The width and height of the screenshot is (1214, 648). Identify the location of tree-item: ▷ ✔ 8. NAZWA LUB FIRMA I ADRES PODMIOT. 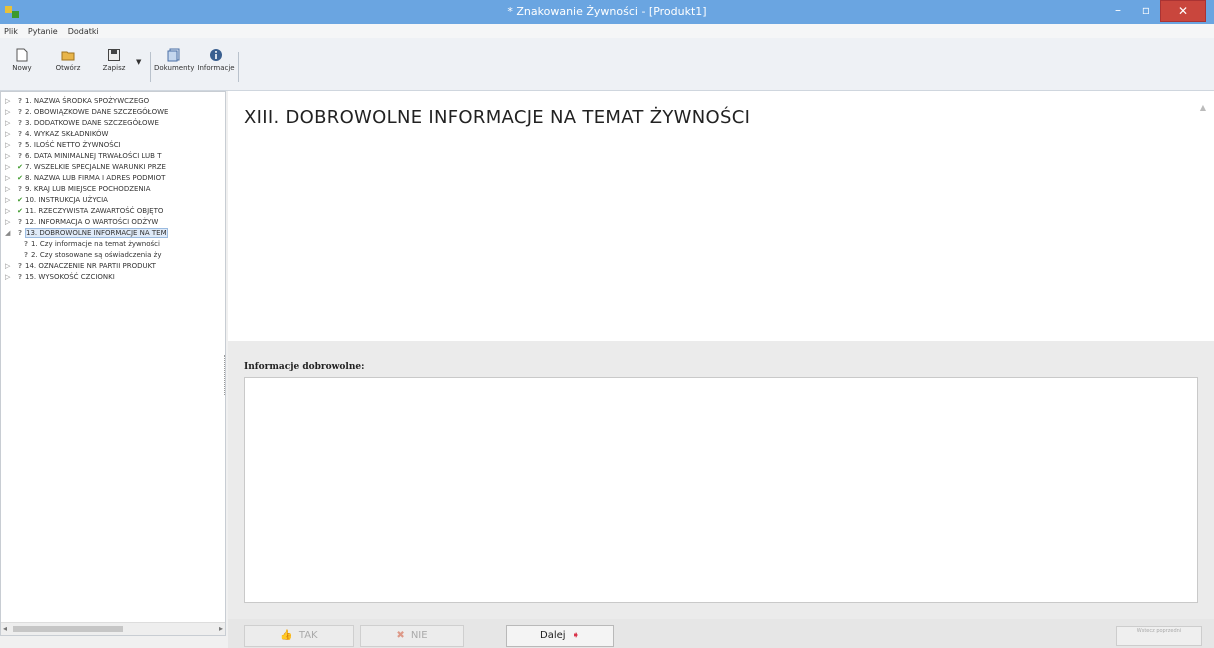
(113, 178).